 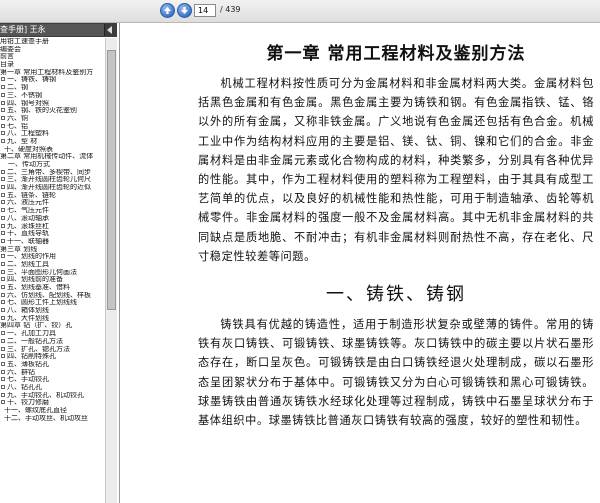 What do you see at coordinates (111, 180) in the screenshot?
I see `scrollbar-thumb` at bounding box center [111, 180].